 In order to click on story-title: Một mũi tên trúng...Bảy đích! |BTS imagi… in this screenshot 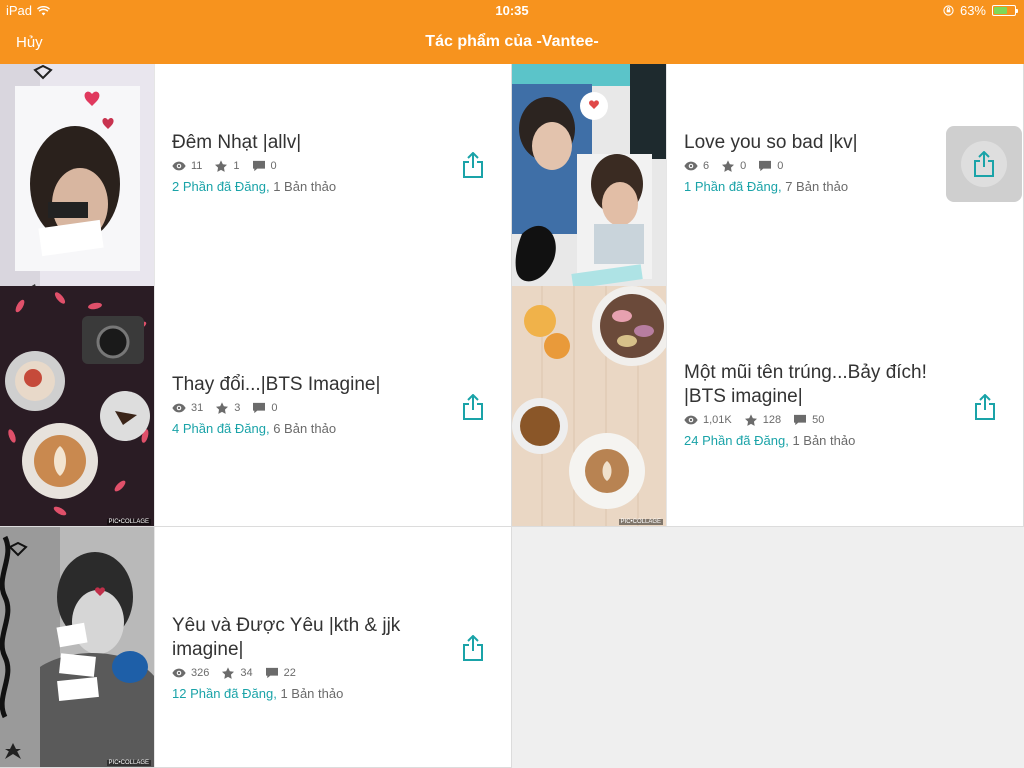, I will do `click(824, 385)`.